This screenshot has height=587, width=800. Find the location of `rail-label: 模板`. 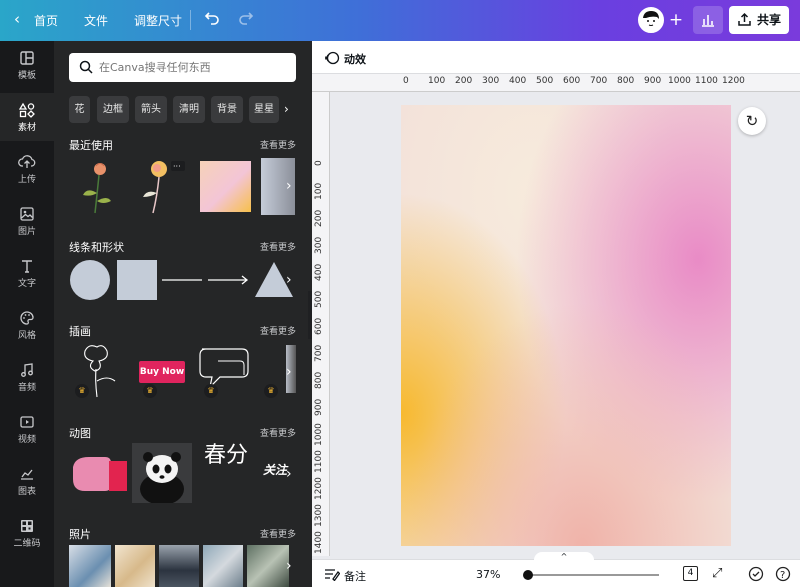

rail-label: 模板 is located at coordinates (26, 76).